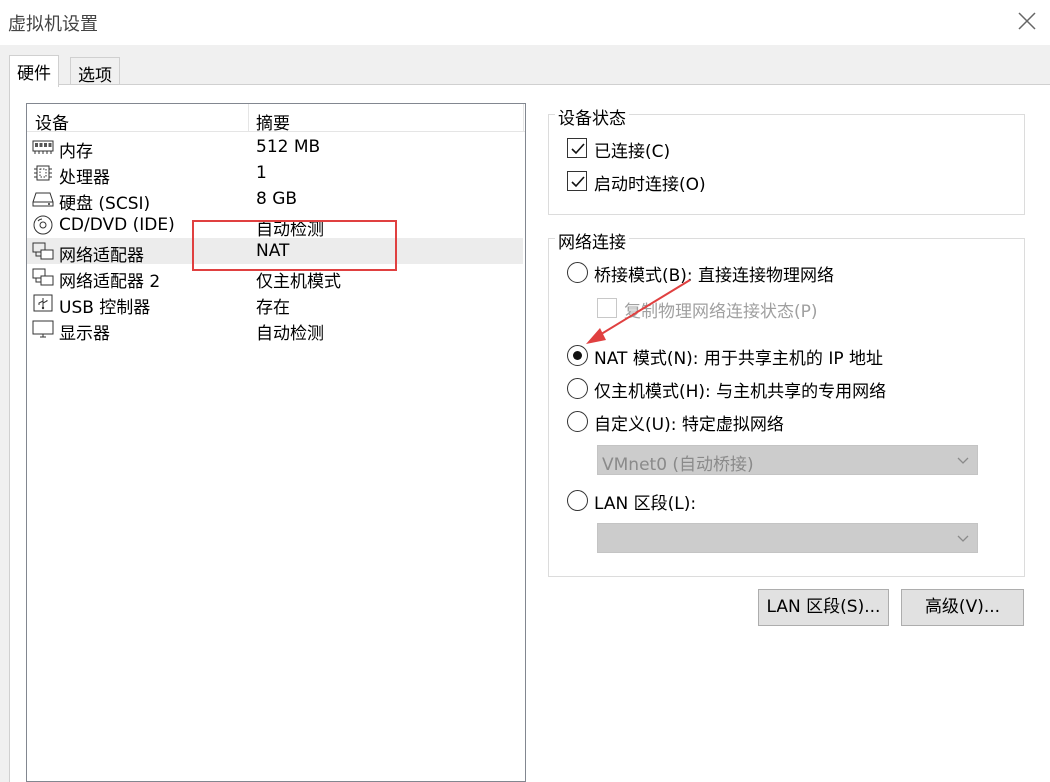  I want to click on device-name: 网络适配器, so click(101, 256).